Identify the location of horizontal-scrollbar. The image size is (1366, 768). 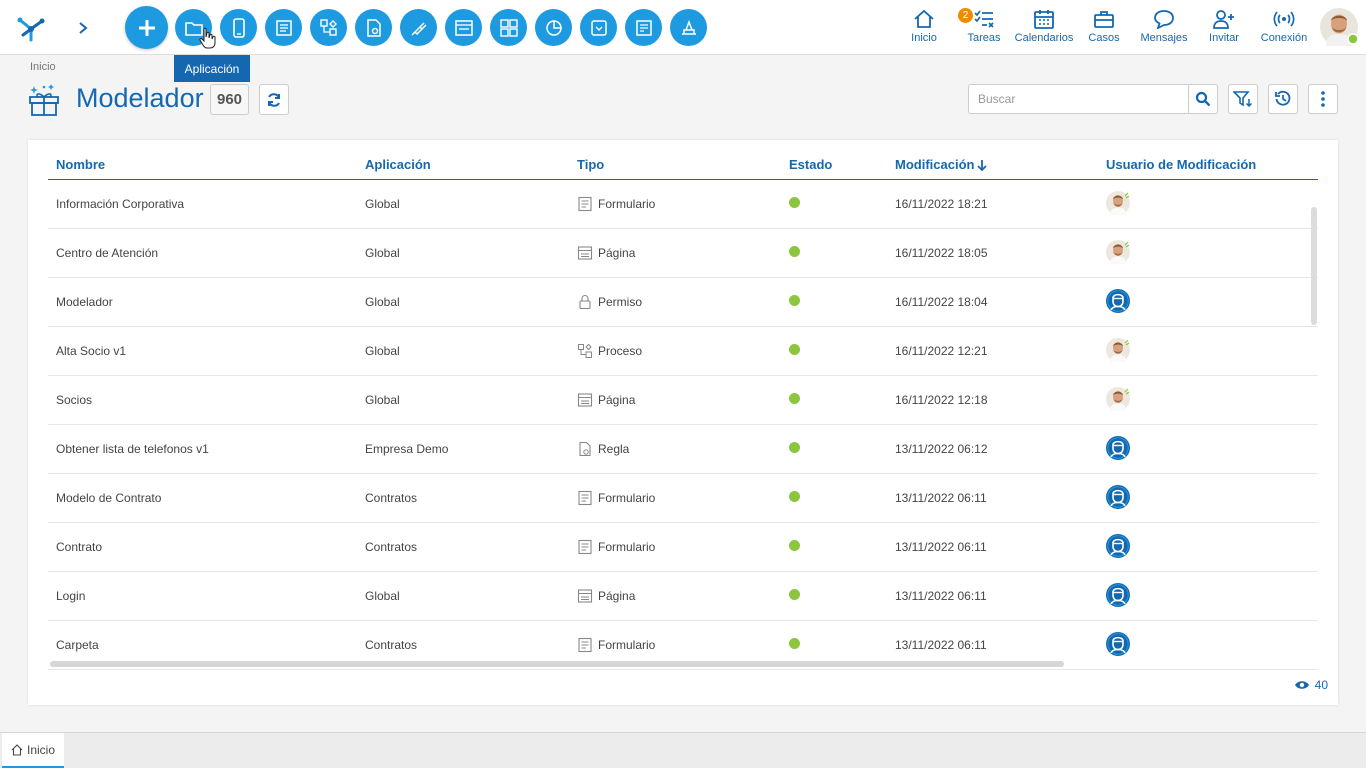
(557, 664).